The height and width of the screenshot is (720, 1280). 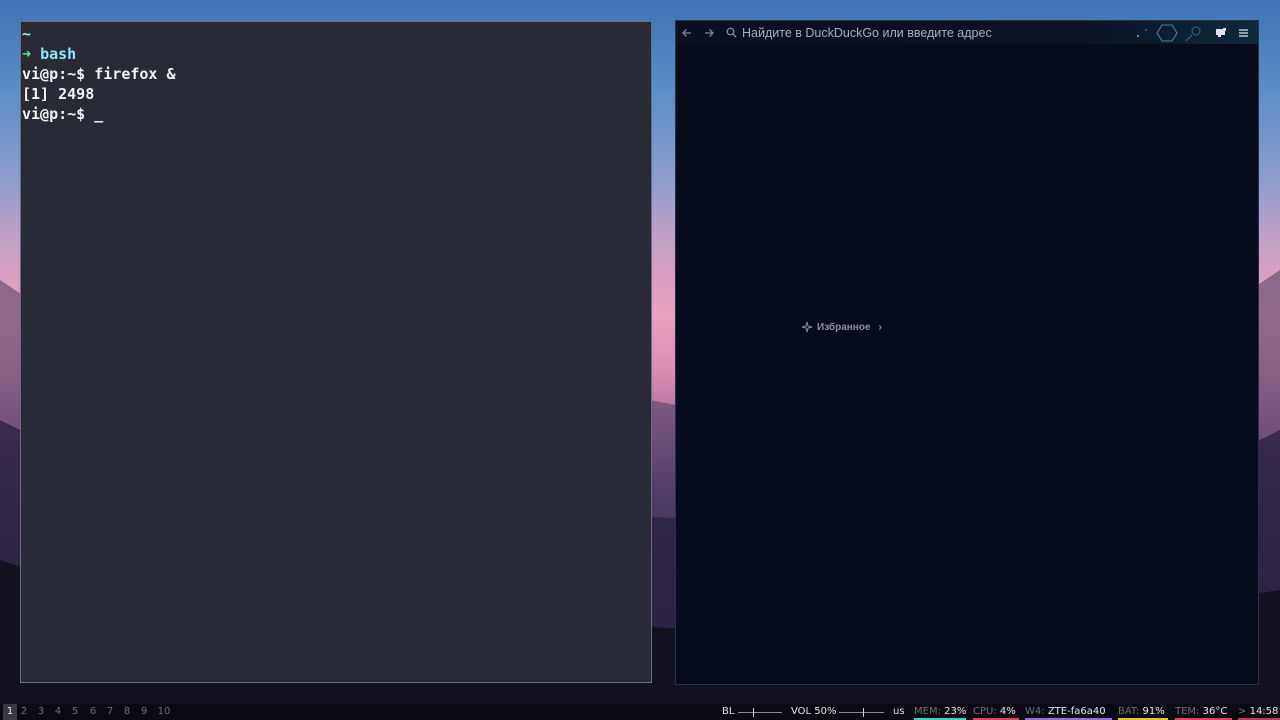 I want to click on arrow-right-icon, so click(x=709, y=32).